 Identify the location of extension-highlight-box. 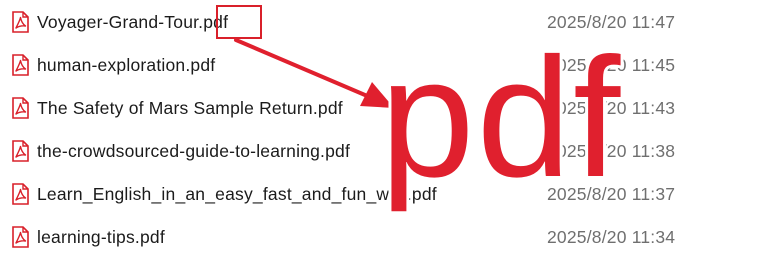
(239, 22).